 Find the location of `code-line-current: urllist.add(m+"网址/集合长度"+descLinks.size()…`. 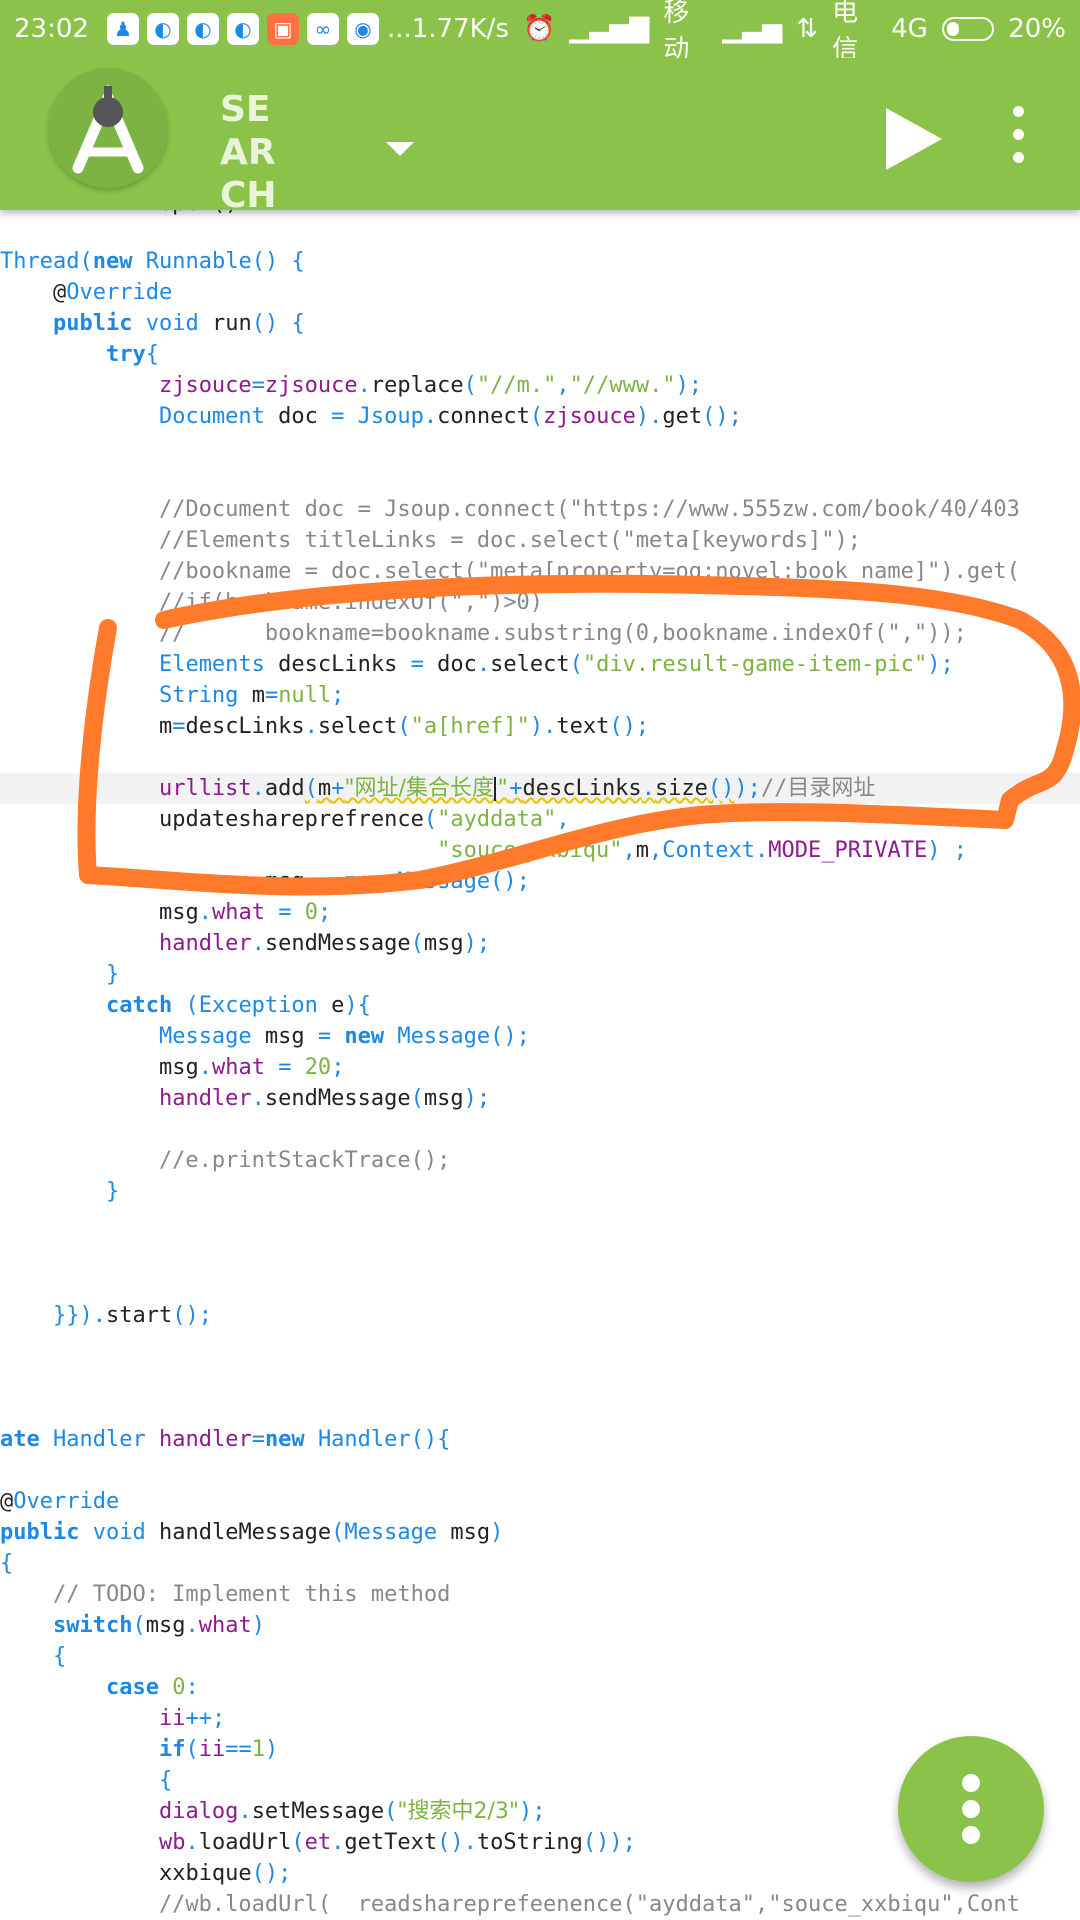

code-line-current: urllist.add(m+"网址/集合长度"+descLinks.size()… is located at coordinates (517, 788).